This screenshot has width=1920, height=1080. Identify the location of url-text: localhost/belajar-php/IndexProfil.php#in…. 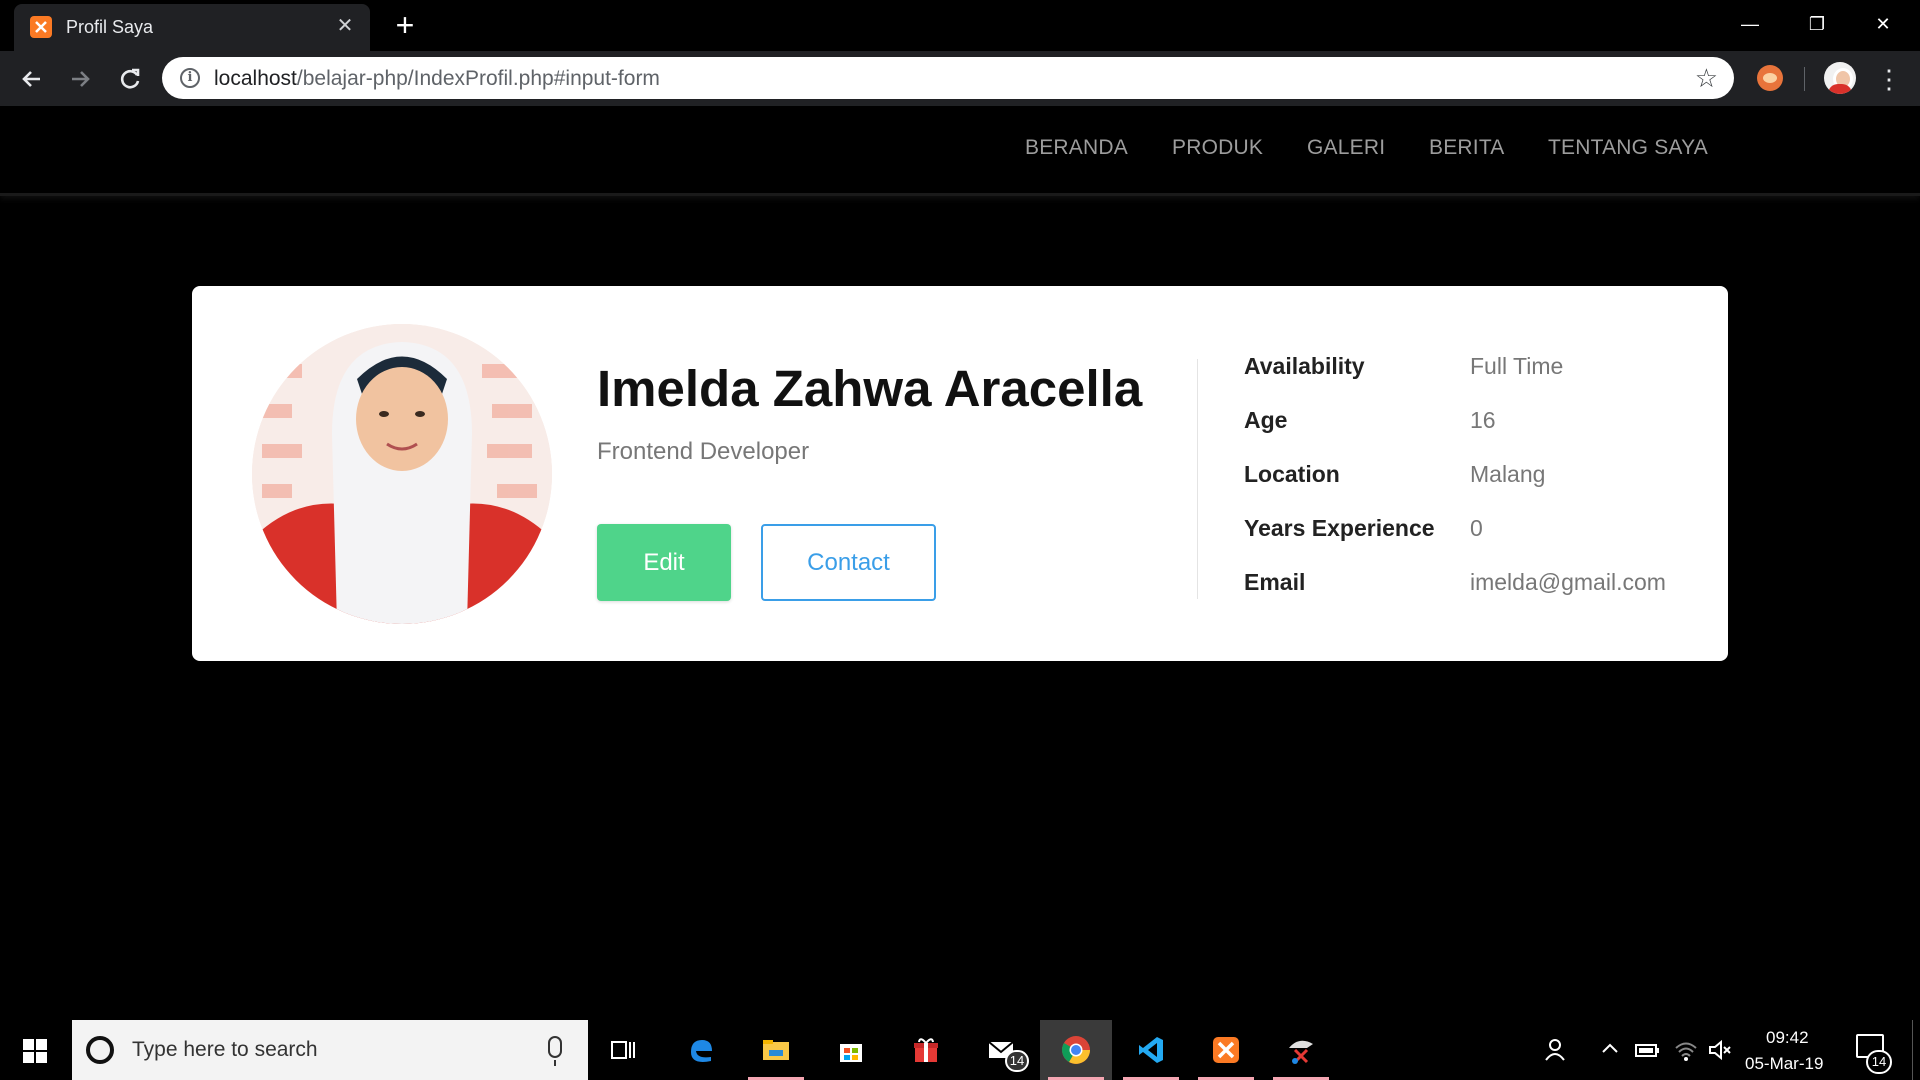
(437, 79).